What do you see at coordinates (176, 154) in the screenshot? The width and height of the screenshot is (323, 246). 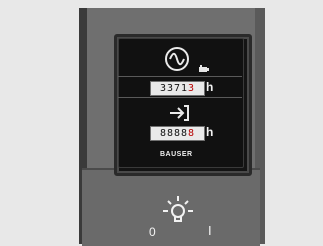 I see `brand-label: BAUSER` at bounding box center [176, 154].